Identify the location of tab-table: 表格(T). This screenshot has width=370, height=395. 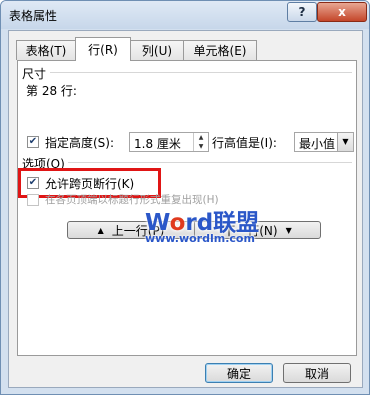
(46, 50).